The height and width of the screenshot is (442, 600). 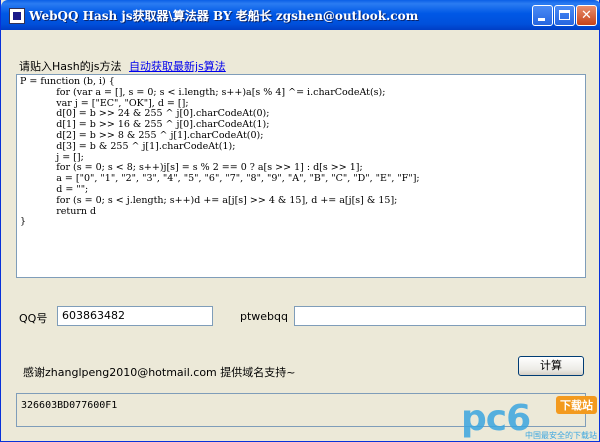 I want to click on qq-number-input: 603863482, so click(x=135, y=316).